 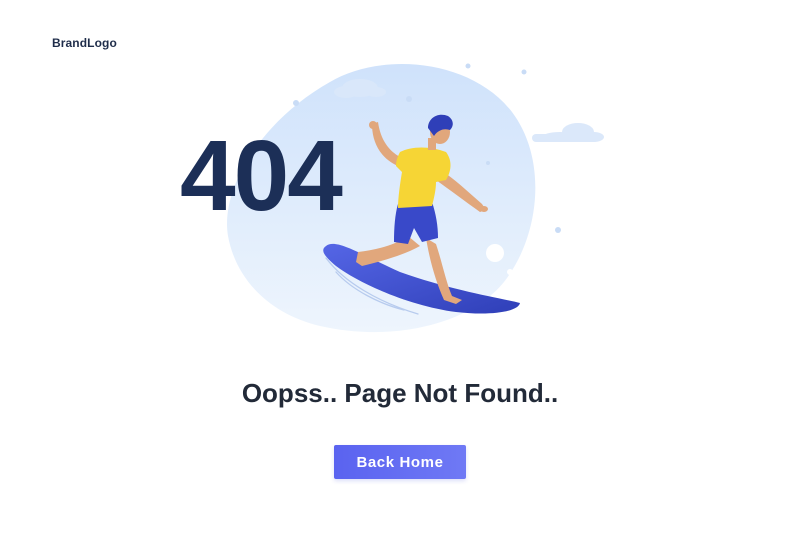 I want to click on back-home-button: Back Home, so click(x=400, y=462).